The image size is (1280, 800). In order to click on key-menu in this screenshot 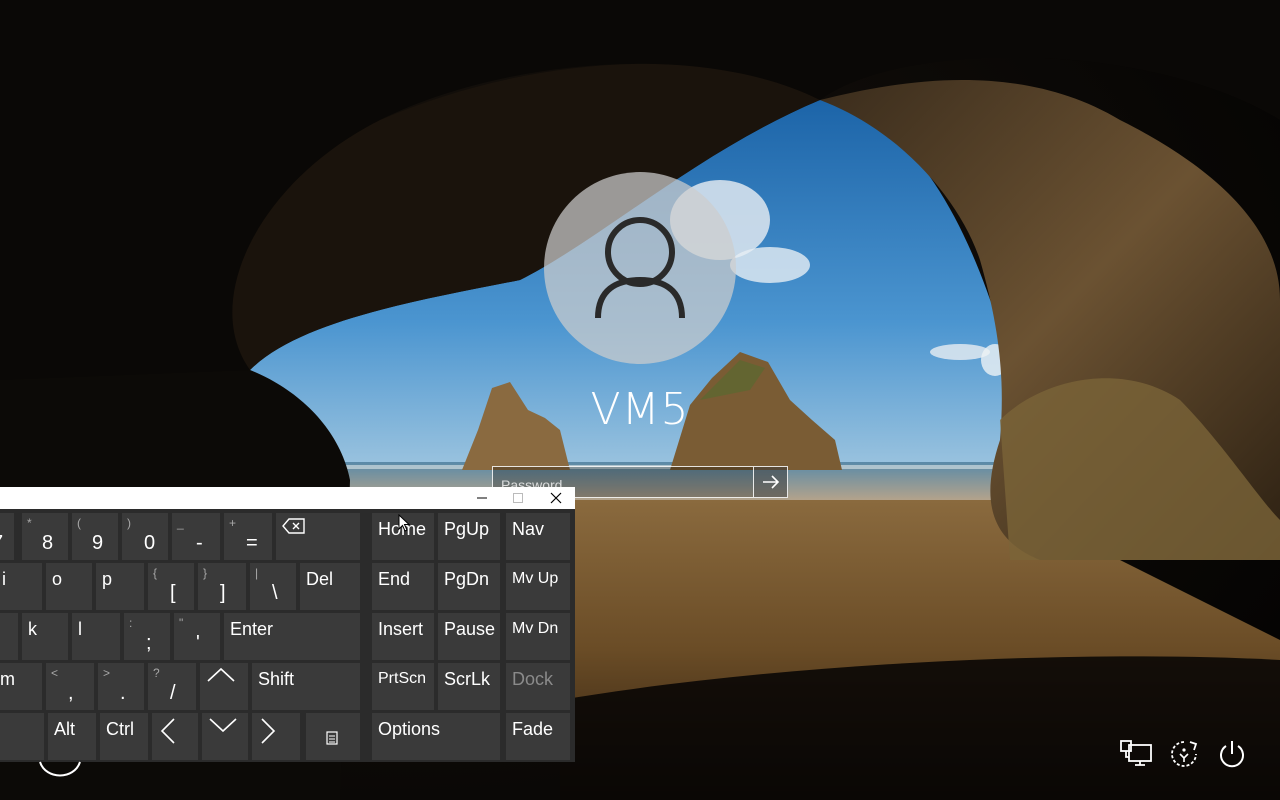, I will do `click(333, 736)`.